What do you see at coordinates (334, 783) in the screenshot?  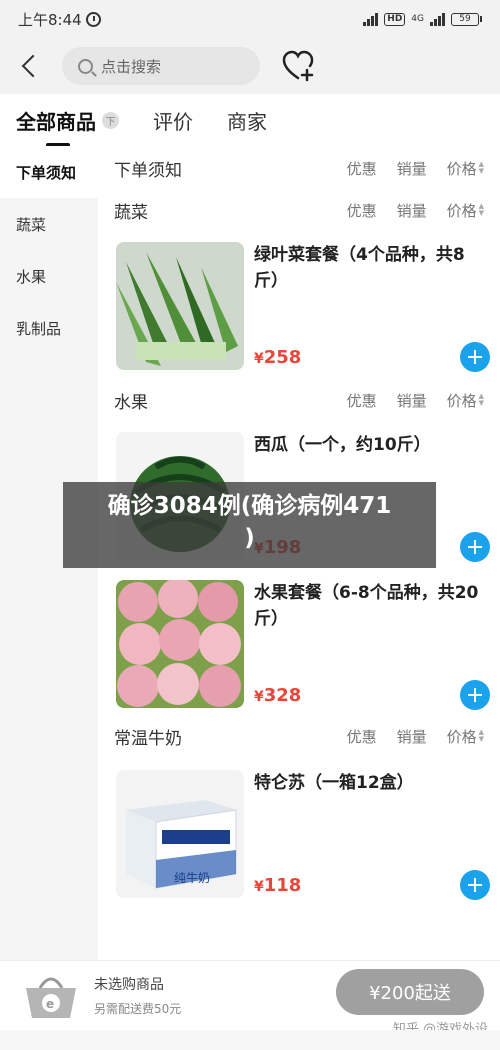 I see `product-name: 特仑苏（一箱12盒）` at bounding box center [334, 783].